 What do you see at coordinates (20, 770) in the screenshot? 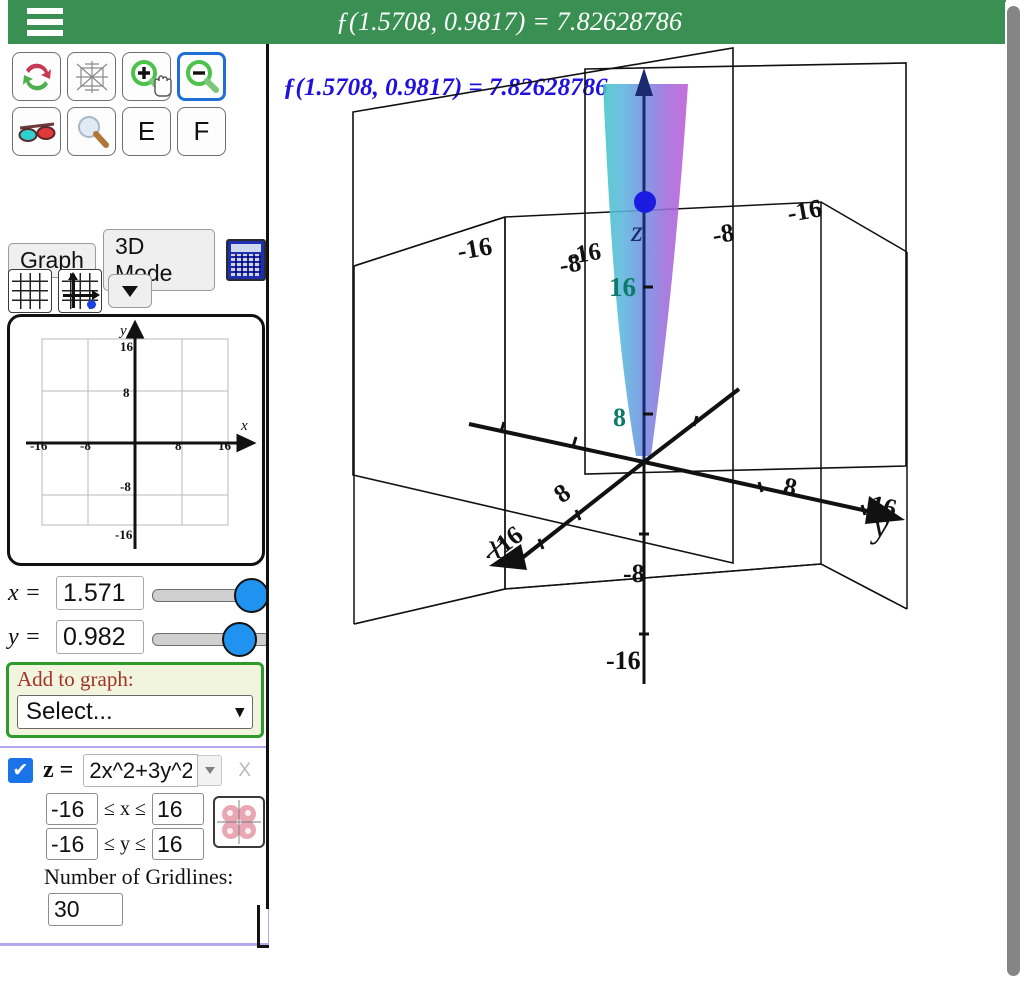
I see `function-enabled-checkbox: ✔` at bounding box center [20, 770].